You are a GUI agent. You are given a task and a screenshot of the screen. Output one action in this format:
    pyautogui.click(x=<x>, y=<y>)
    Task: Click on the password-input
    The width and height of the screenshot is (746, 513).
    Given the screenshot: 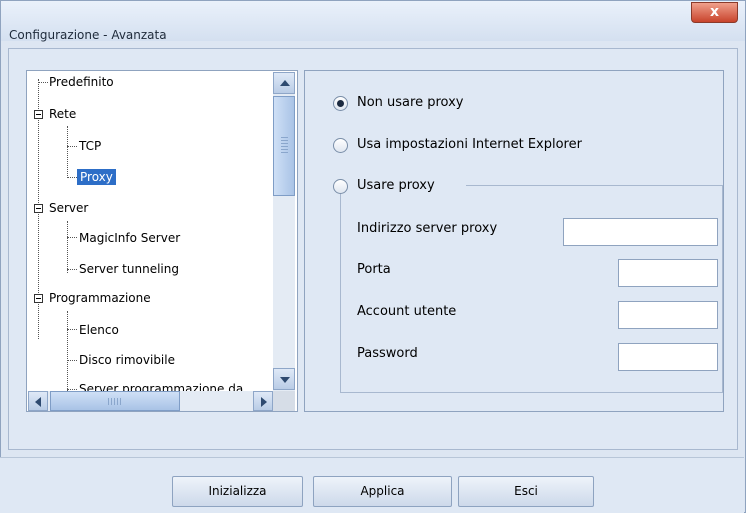 What is the action you would take?
    pyautogui.click(x=668, y=357)
    